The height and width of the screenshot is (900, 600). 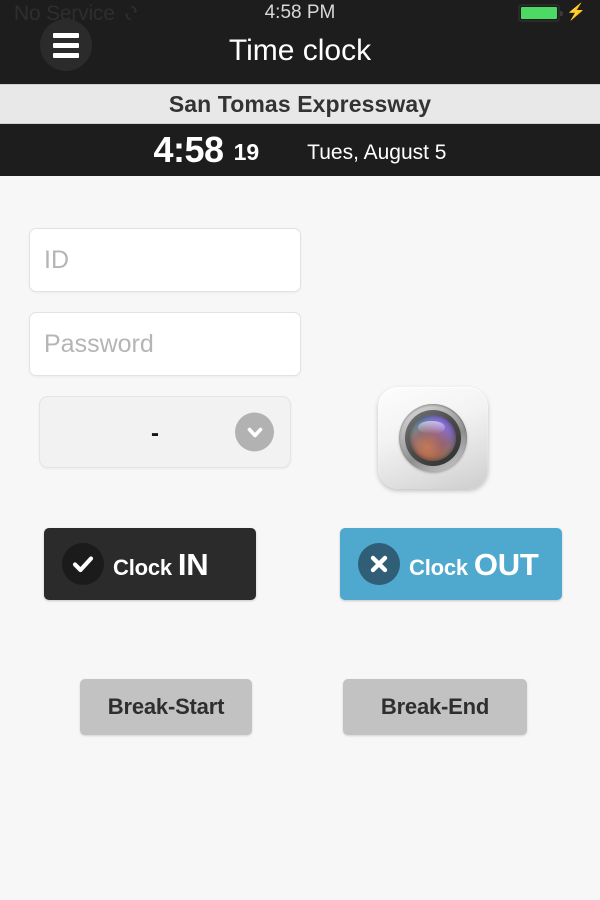 What do you see at coordinates (99, 343) in the screenshot?
I see `password-placeholder: Password` at bounding box center [99, 343].